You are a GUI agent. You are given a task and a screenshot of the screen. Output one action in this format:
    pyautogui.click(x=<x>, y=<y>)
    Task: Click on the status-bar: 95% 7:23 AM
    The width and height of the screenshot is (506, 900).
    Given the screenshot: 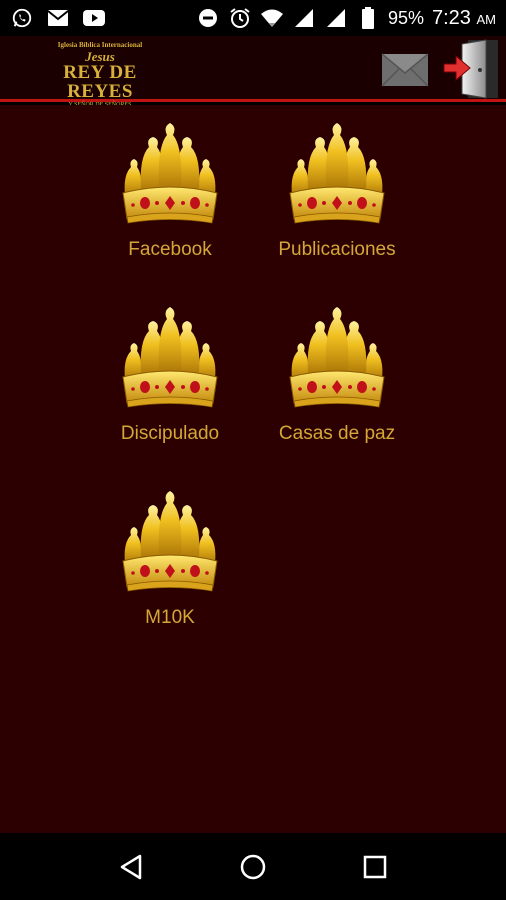 What is the action you would take?
    pyautogui.click(x=253, y=18)
    